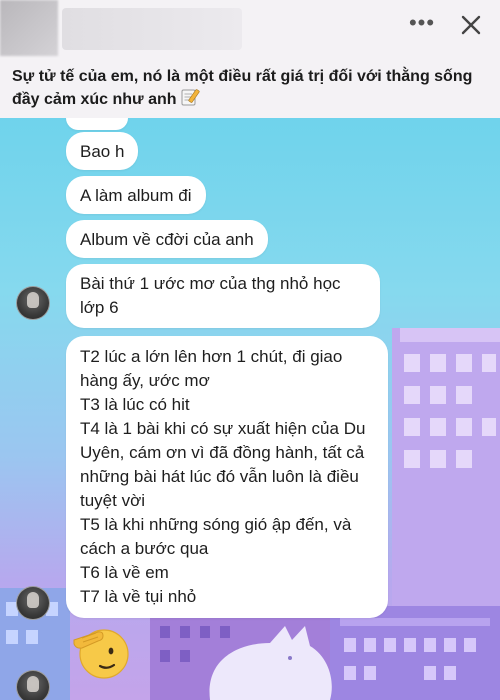 This screenshot has height=700, width=500. Describe the element at coordinates (144, 548) in the screenshot. I see `message-line: cách a bước qua` at that location.